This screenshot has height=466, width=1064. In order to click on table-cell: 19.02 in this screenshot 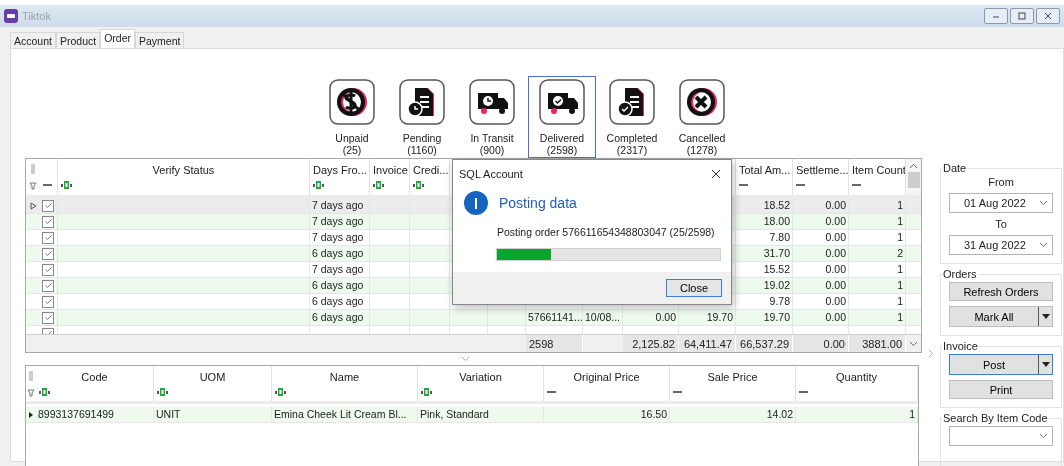, I will do `click(776, 285)`.